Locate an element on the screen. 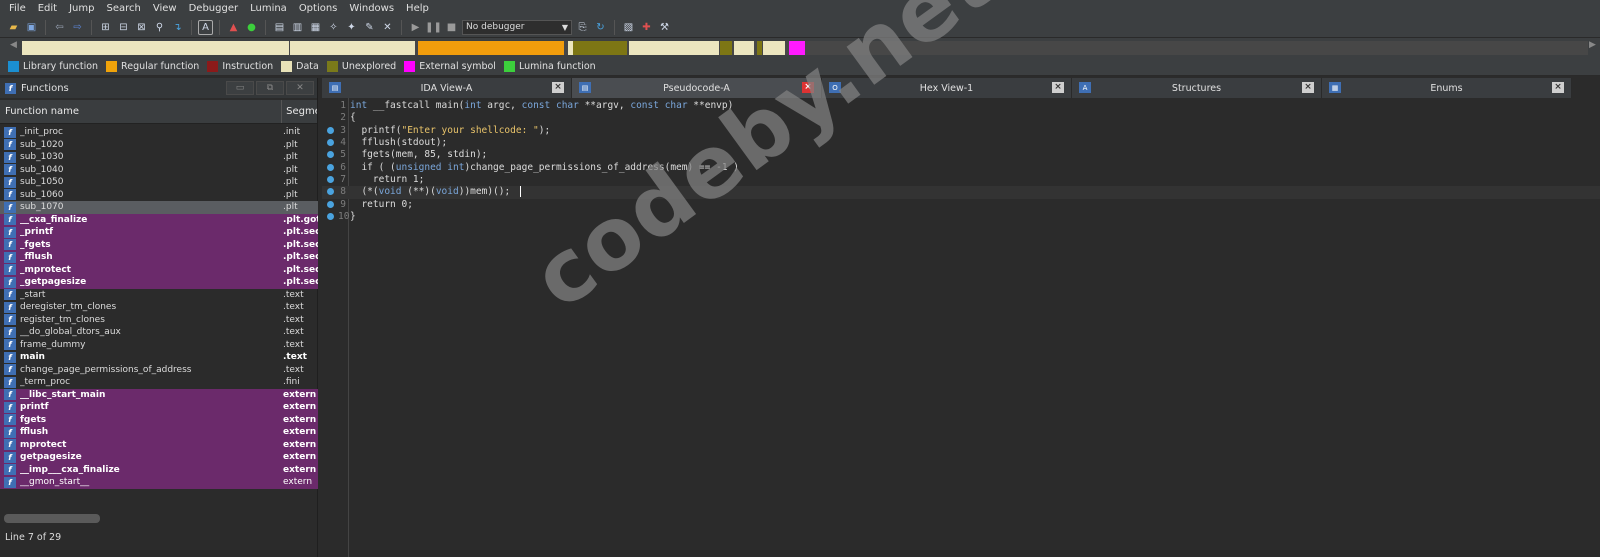 The height and width of the screenshot is (557, 1600). function-row: f _start .text is located at coordinates (159, 295).